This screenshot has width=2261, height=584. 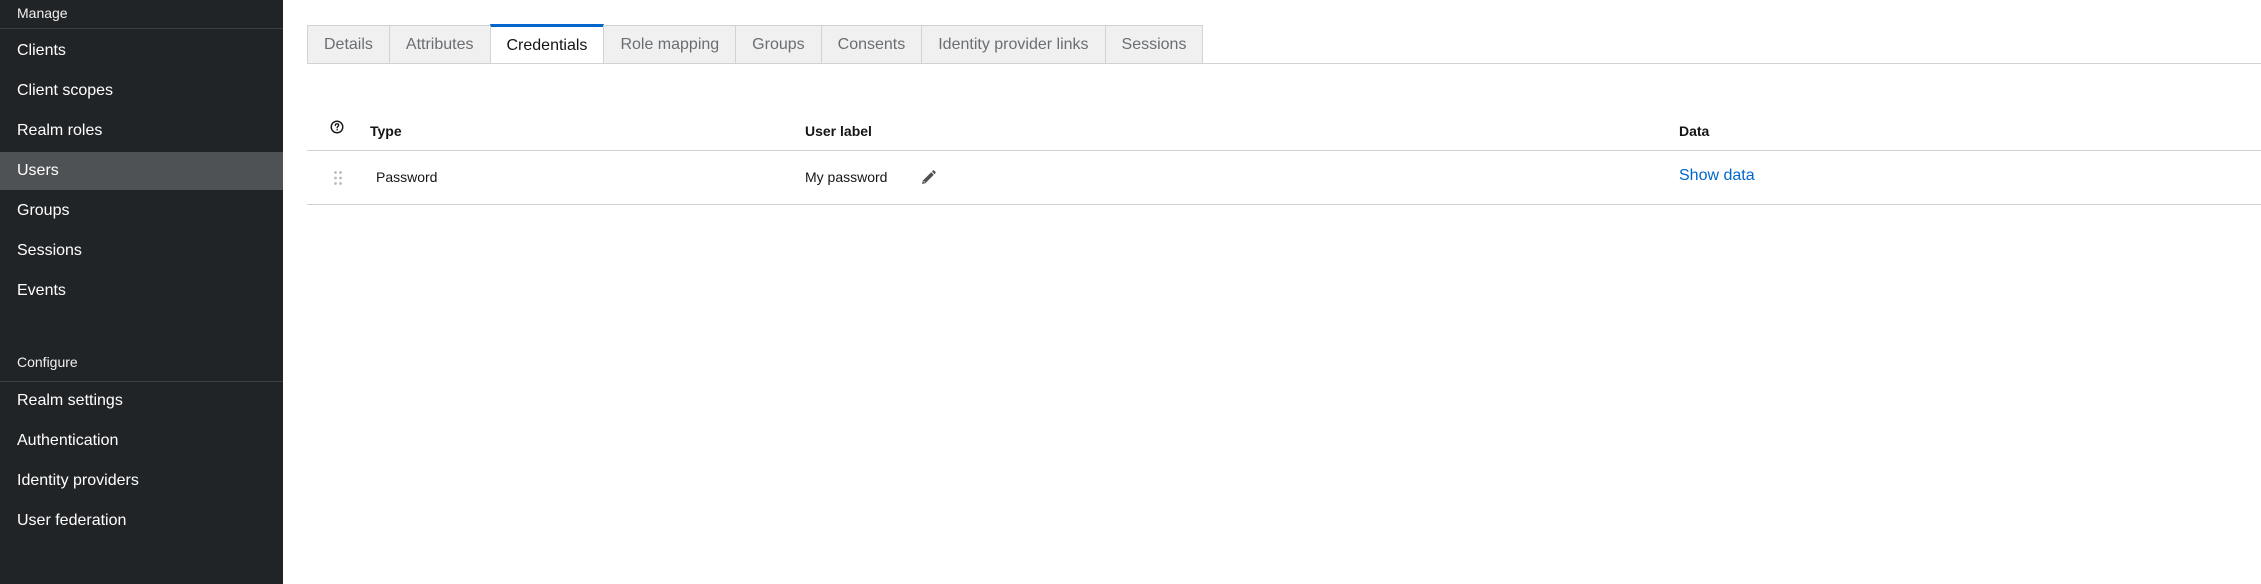 I want to click on credential-type: Password, so click(x=407, y=177).